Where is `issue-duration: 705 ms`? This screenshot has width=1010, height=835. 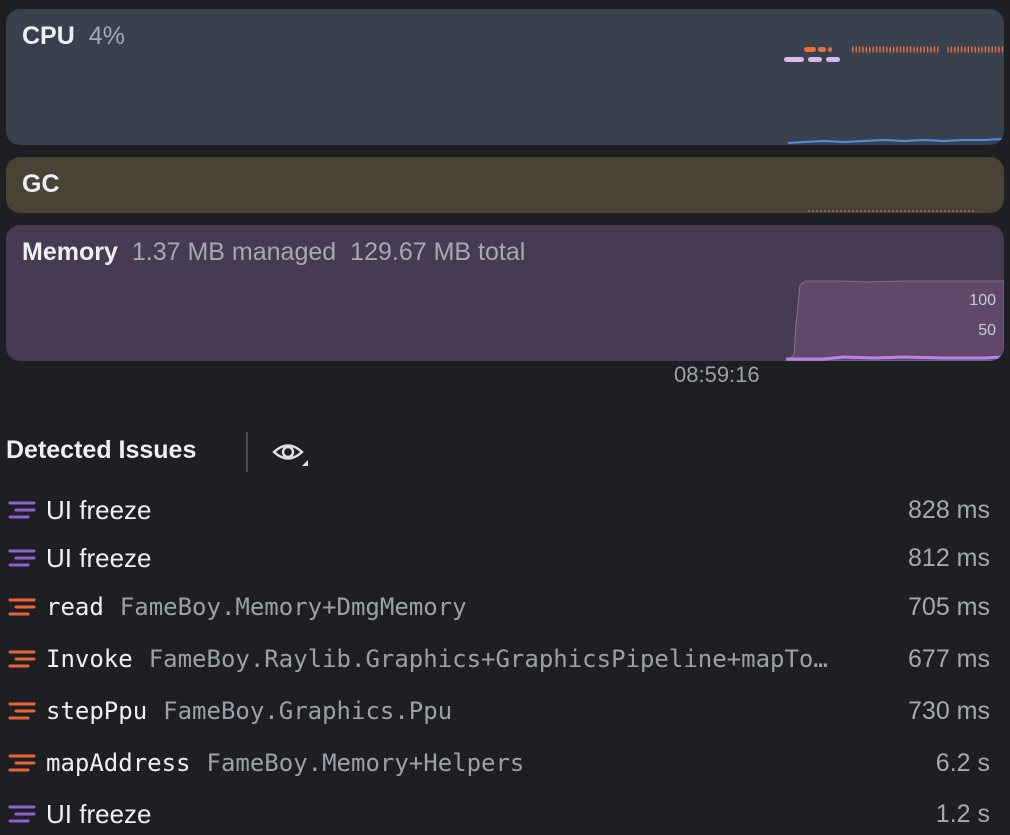 issue-duration: 705 ms is located at coordinates (949, 606).